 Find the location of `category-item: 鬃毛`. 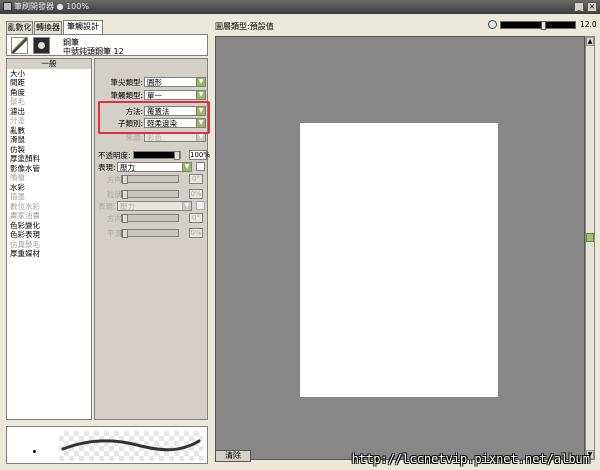

category-item: 鬃毛 is located at coordinates (49, 102).